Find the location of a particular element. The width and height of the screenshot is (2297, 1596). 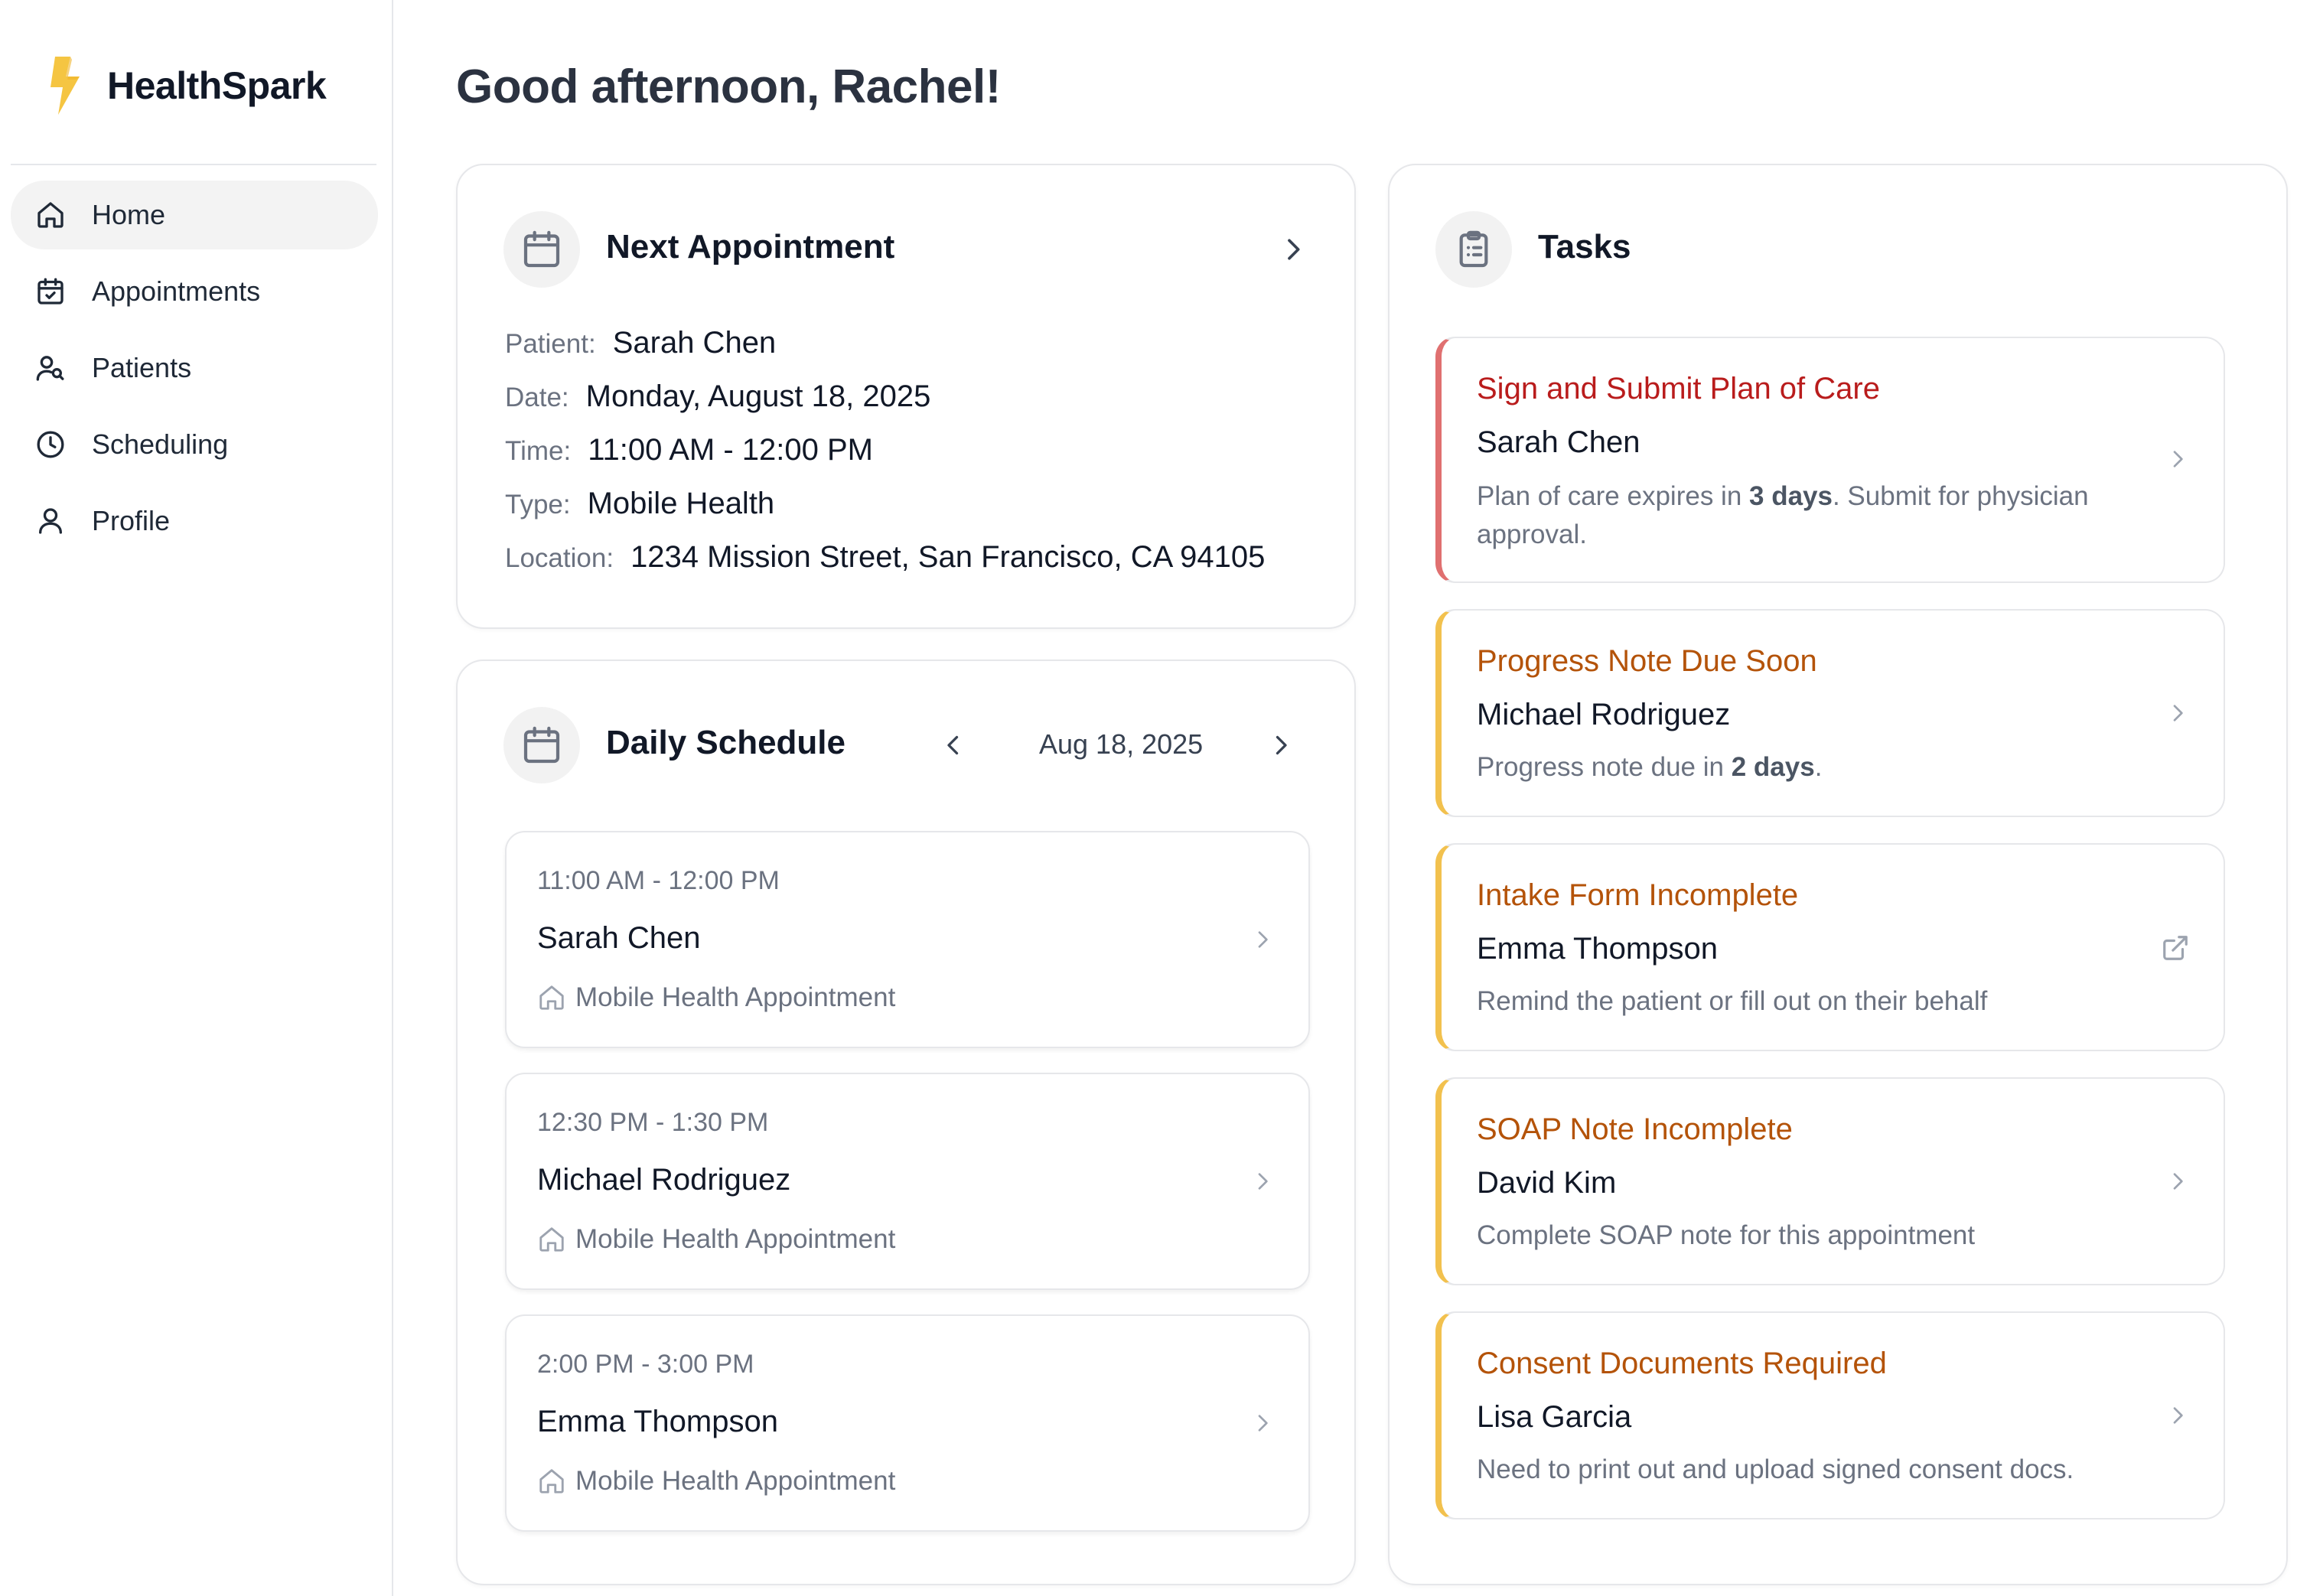

next-appointment-title: Next Appointment is located at coordinates (750, 246).